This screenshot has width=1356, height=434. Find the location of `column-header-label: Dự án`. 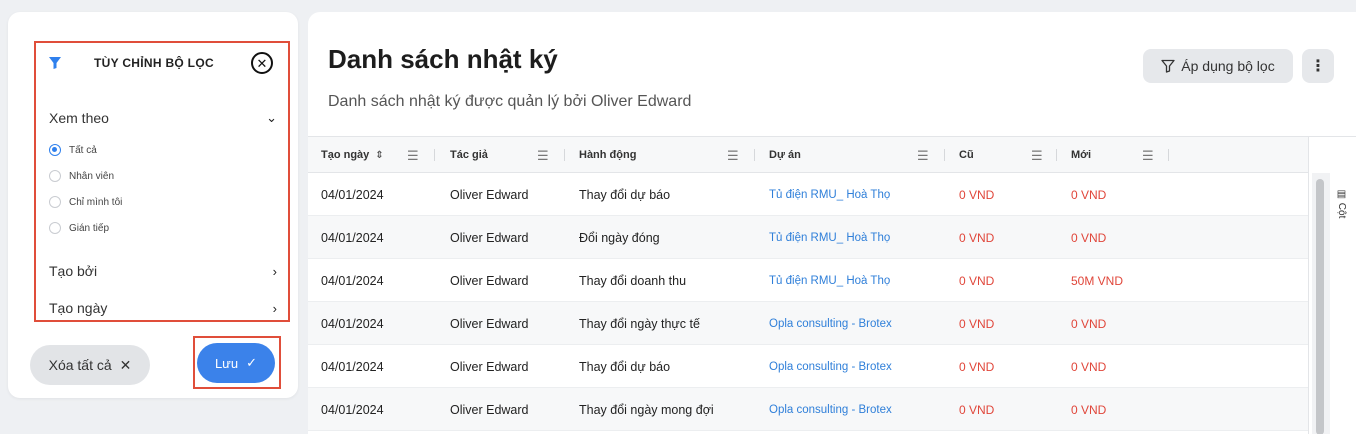

column-header-label: Dự án is located at coordinates (785, 155).